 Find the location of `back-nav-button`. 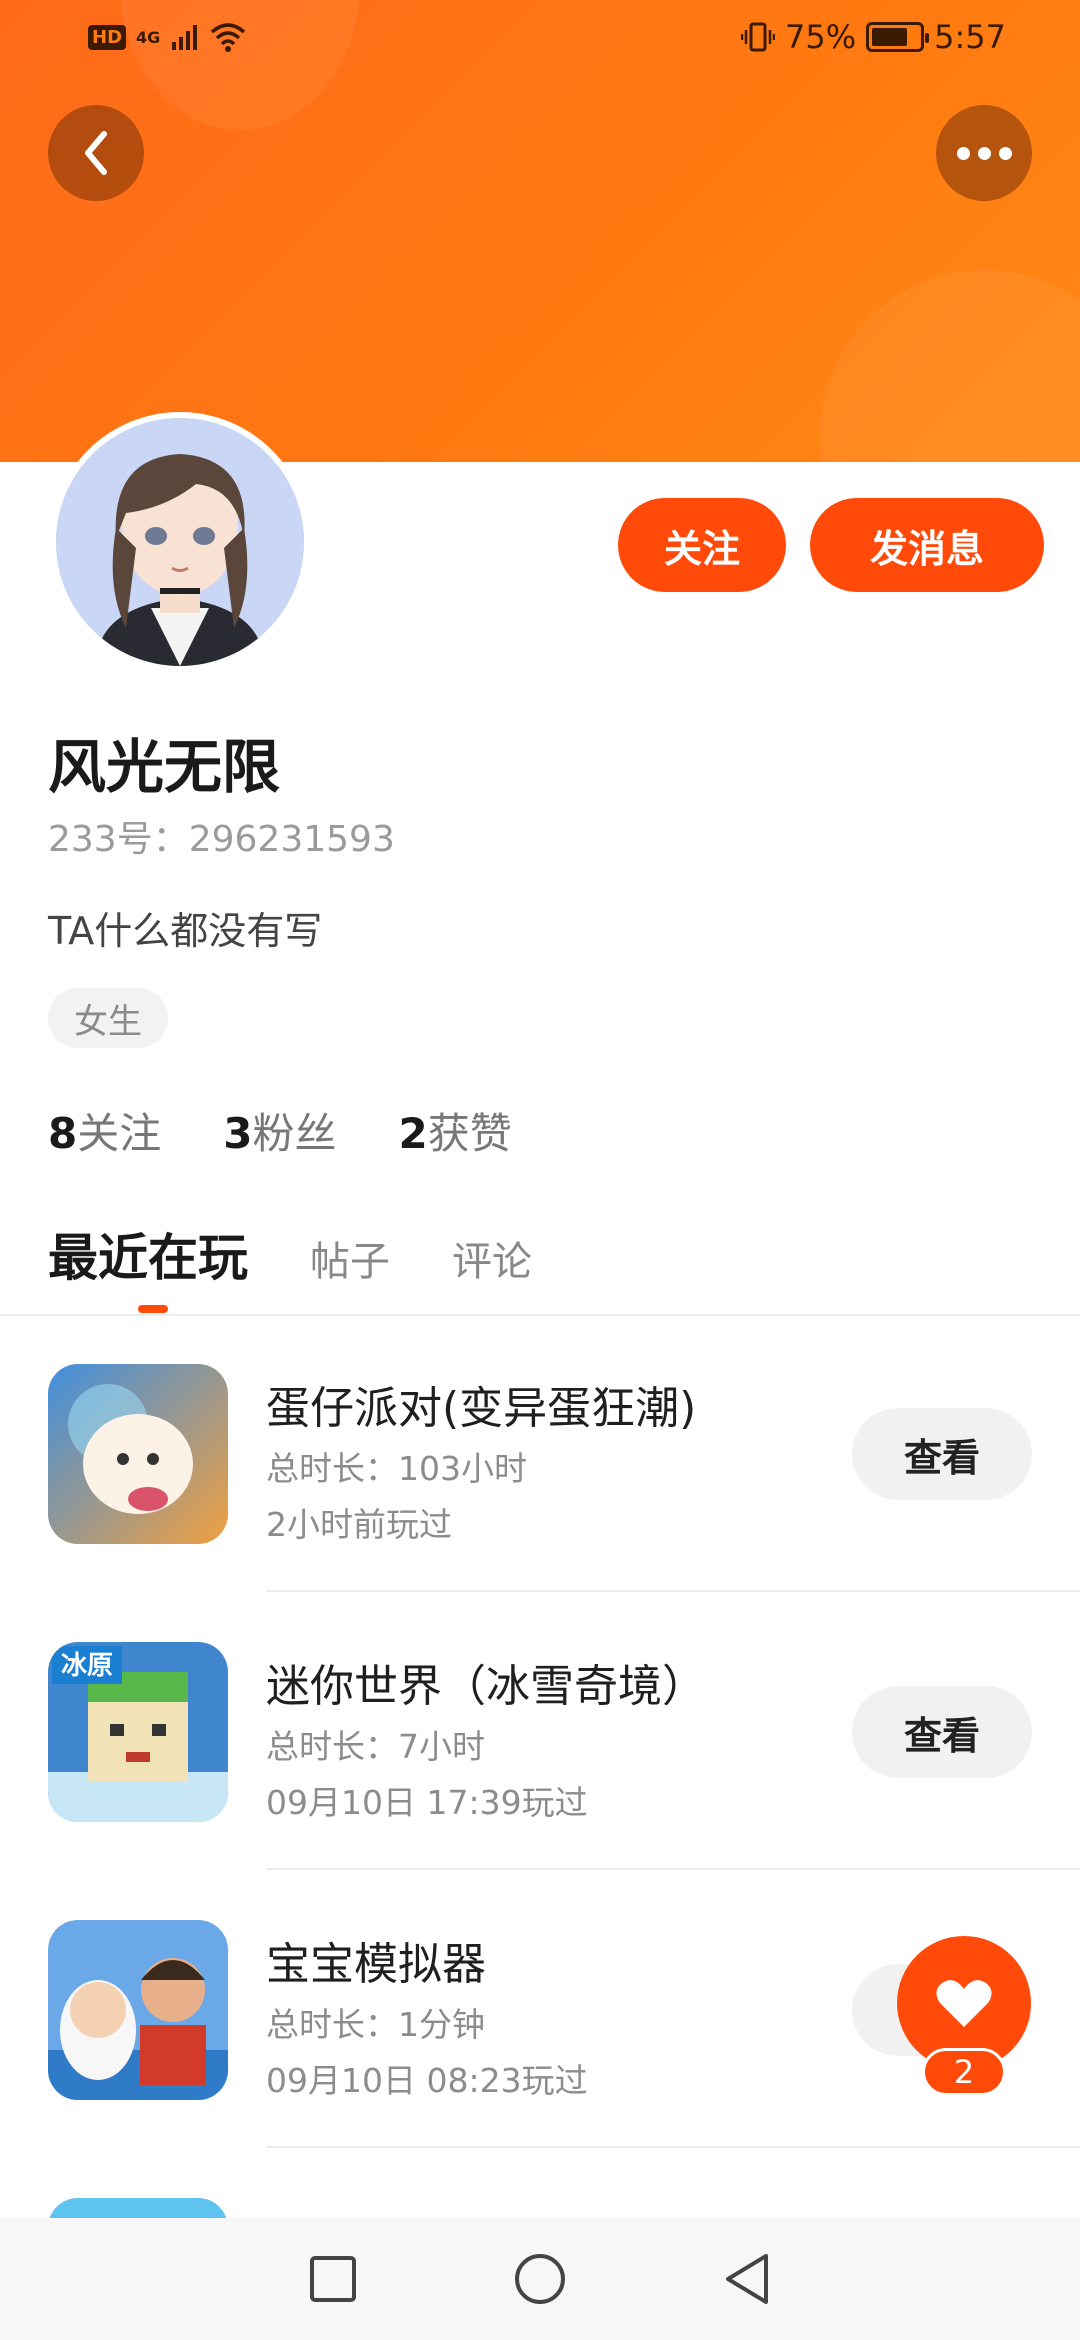

back-nav-button is located at coordinates (747, 2279).